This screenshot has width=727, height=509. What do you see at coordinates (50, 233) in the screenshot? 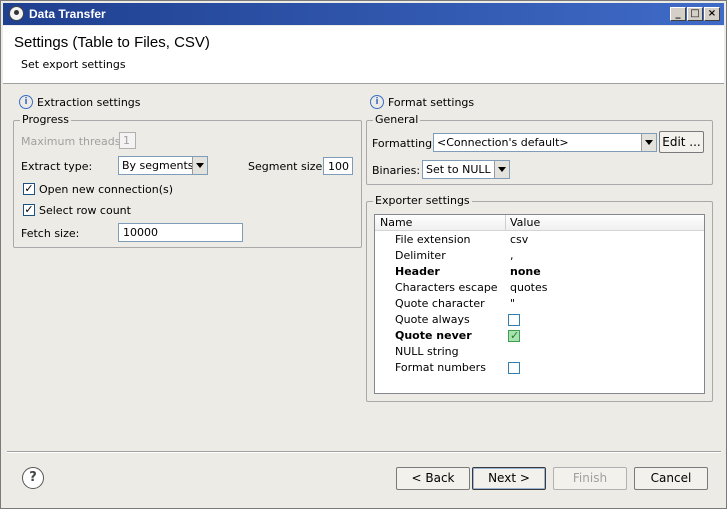
I see `fetch-size-label: Fetch size:` at bounding box center [50, 233].